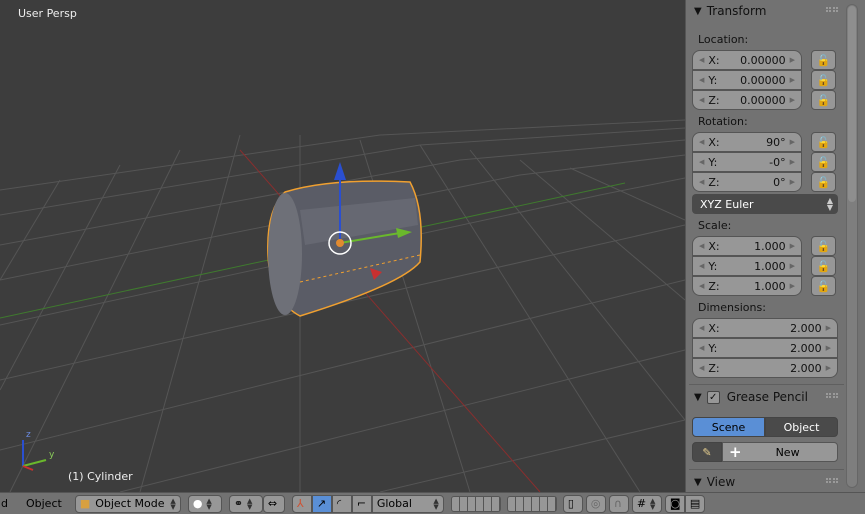 This screenshot has width=865, height=514. Describe the element at coordinates (779, 182) in the screenshot. I see `value: 0°` at that location.